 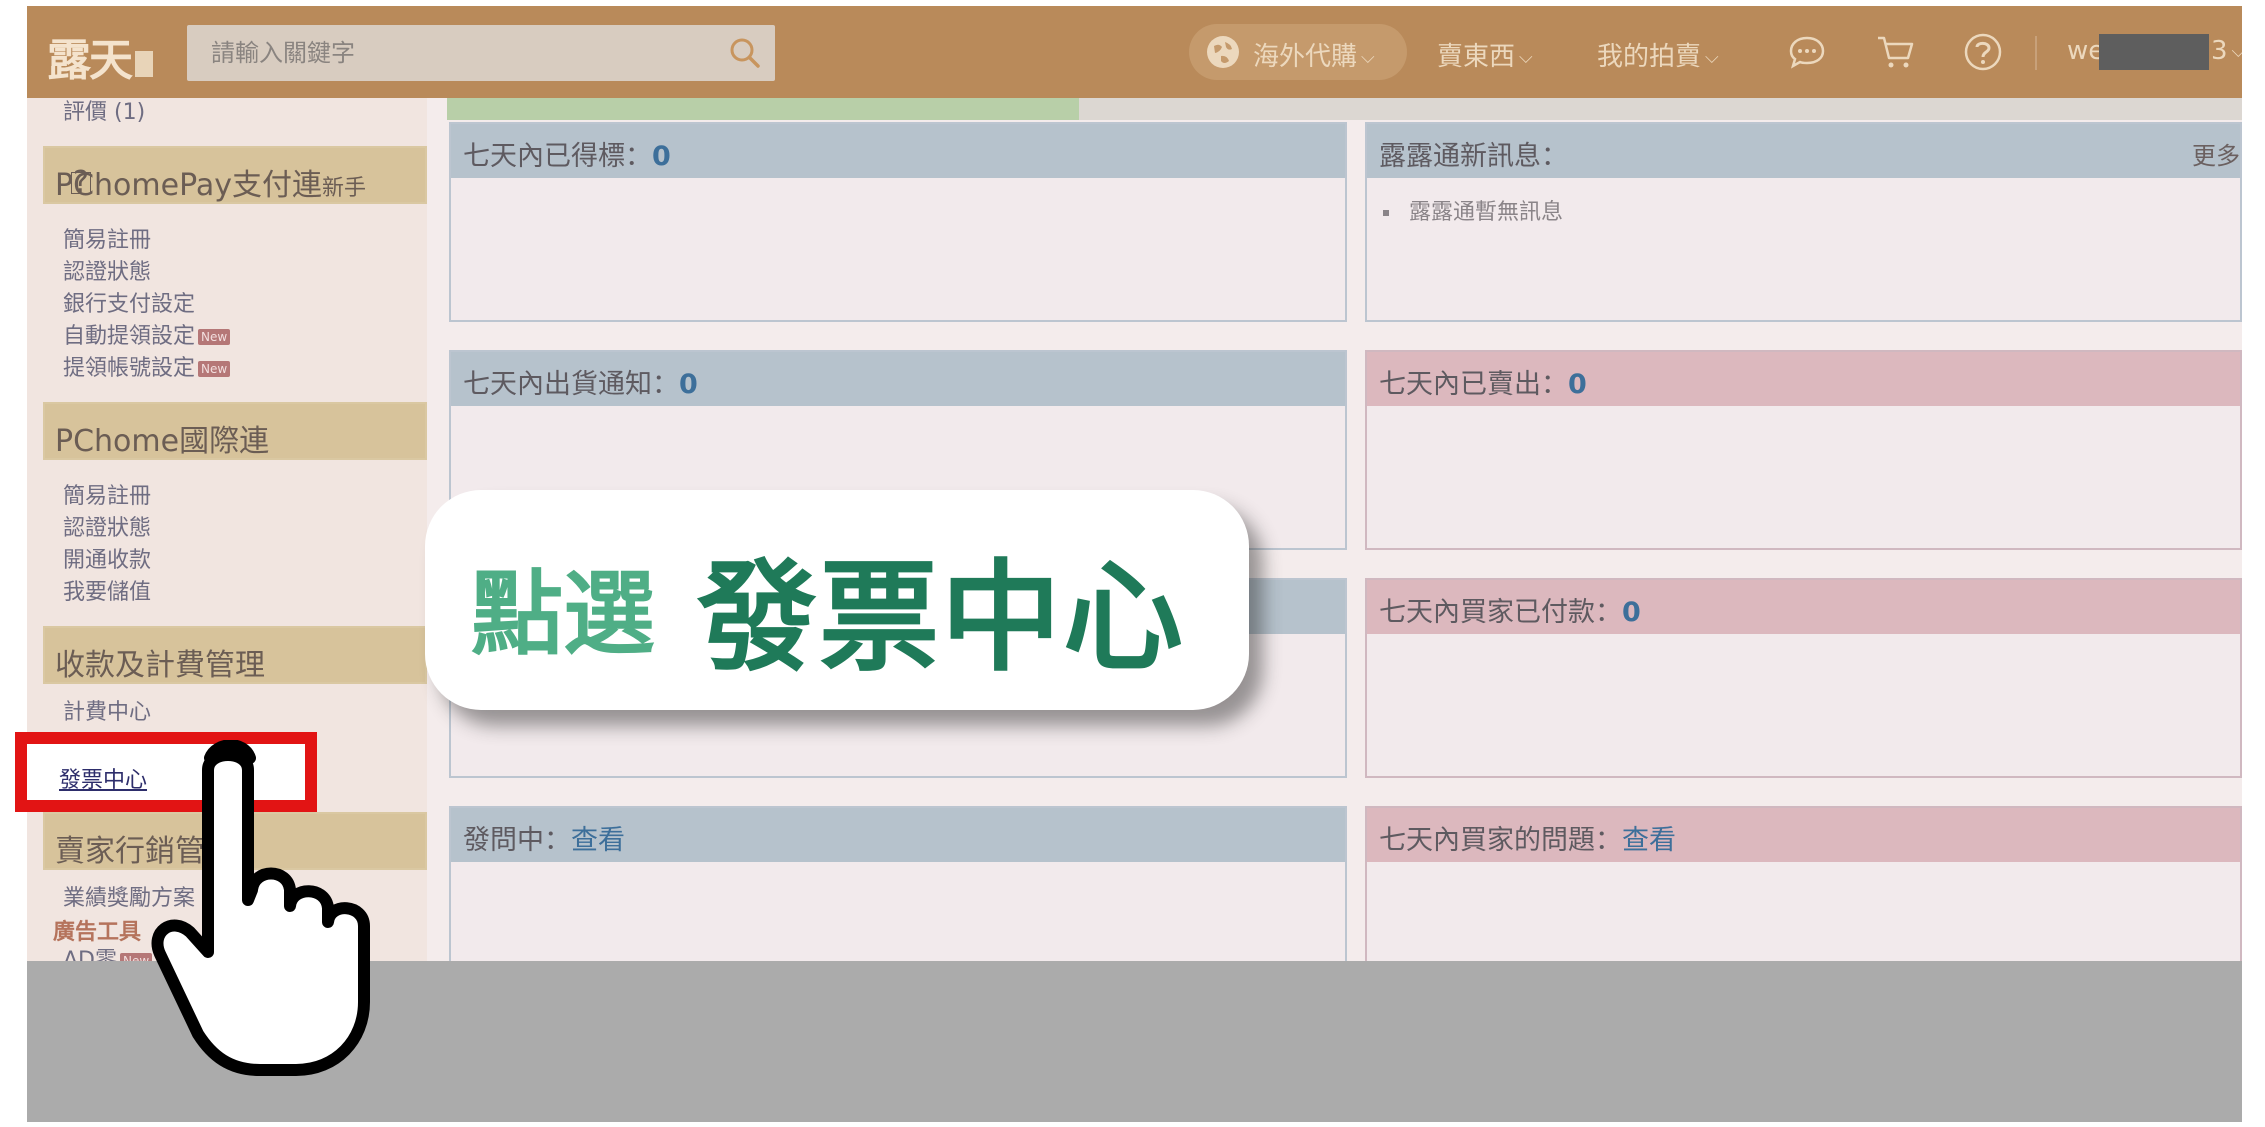 What do you see at coordinates (1649, 57) in the screenshot?
I see `nav-my-auction-label: 我的拍賣` at bounding box center [1649, 57].